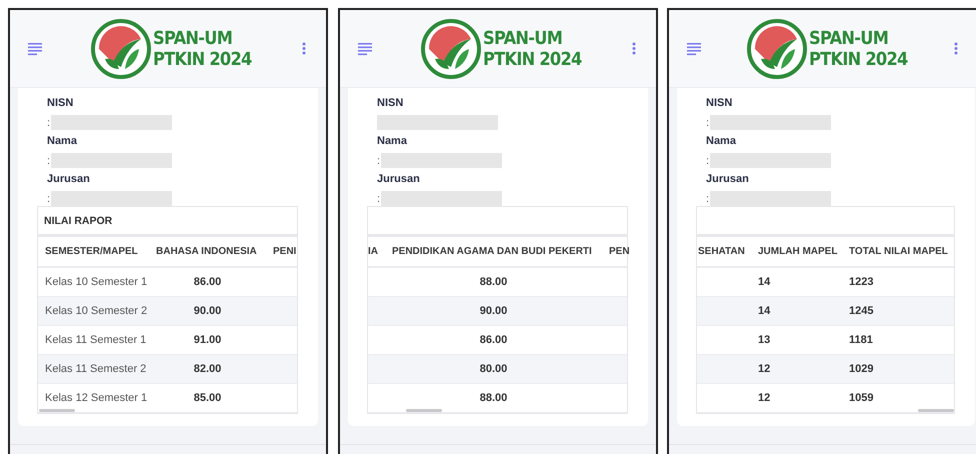 The height and width of the screenshot is (454, 976). Describe the element at coordinates (206, 251) in the screenshot. I see `column-header: BAHASA INDONESIA` at that location.